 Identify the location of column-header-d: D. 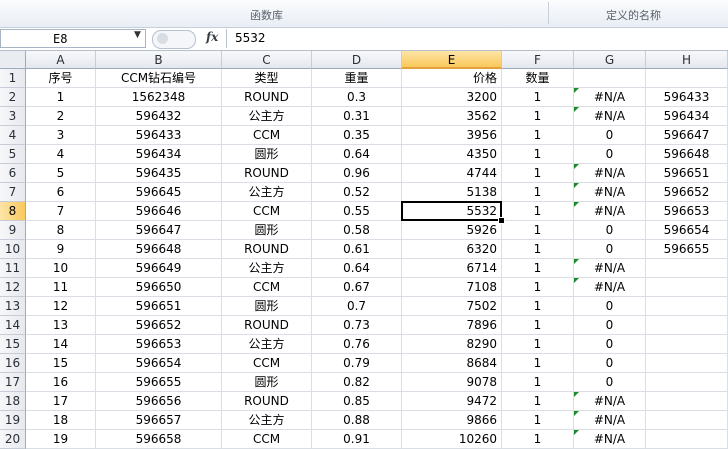
(357, 60).